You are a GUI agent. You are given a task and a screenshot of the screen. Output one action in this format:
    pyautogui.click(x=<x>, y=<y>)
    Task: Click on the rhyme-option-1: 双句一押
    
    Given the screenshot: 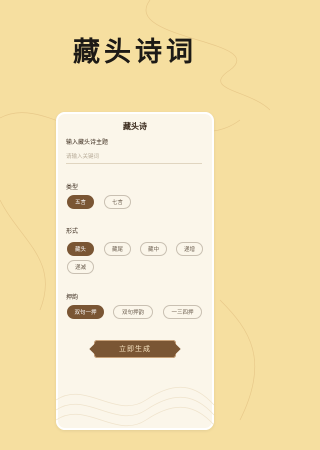 What is the action you would take?
    pyautogui.click(x=85, y=312)
    